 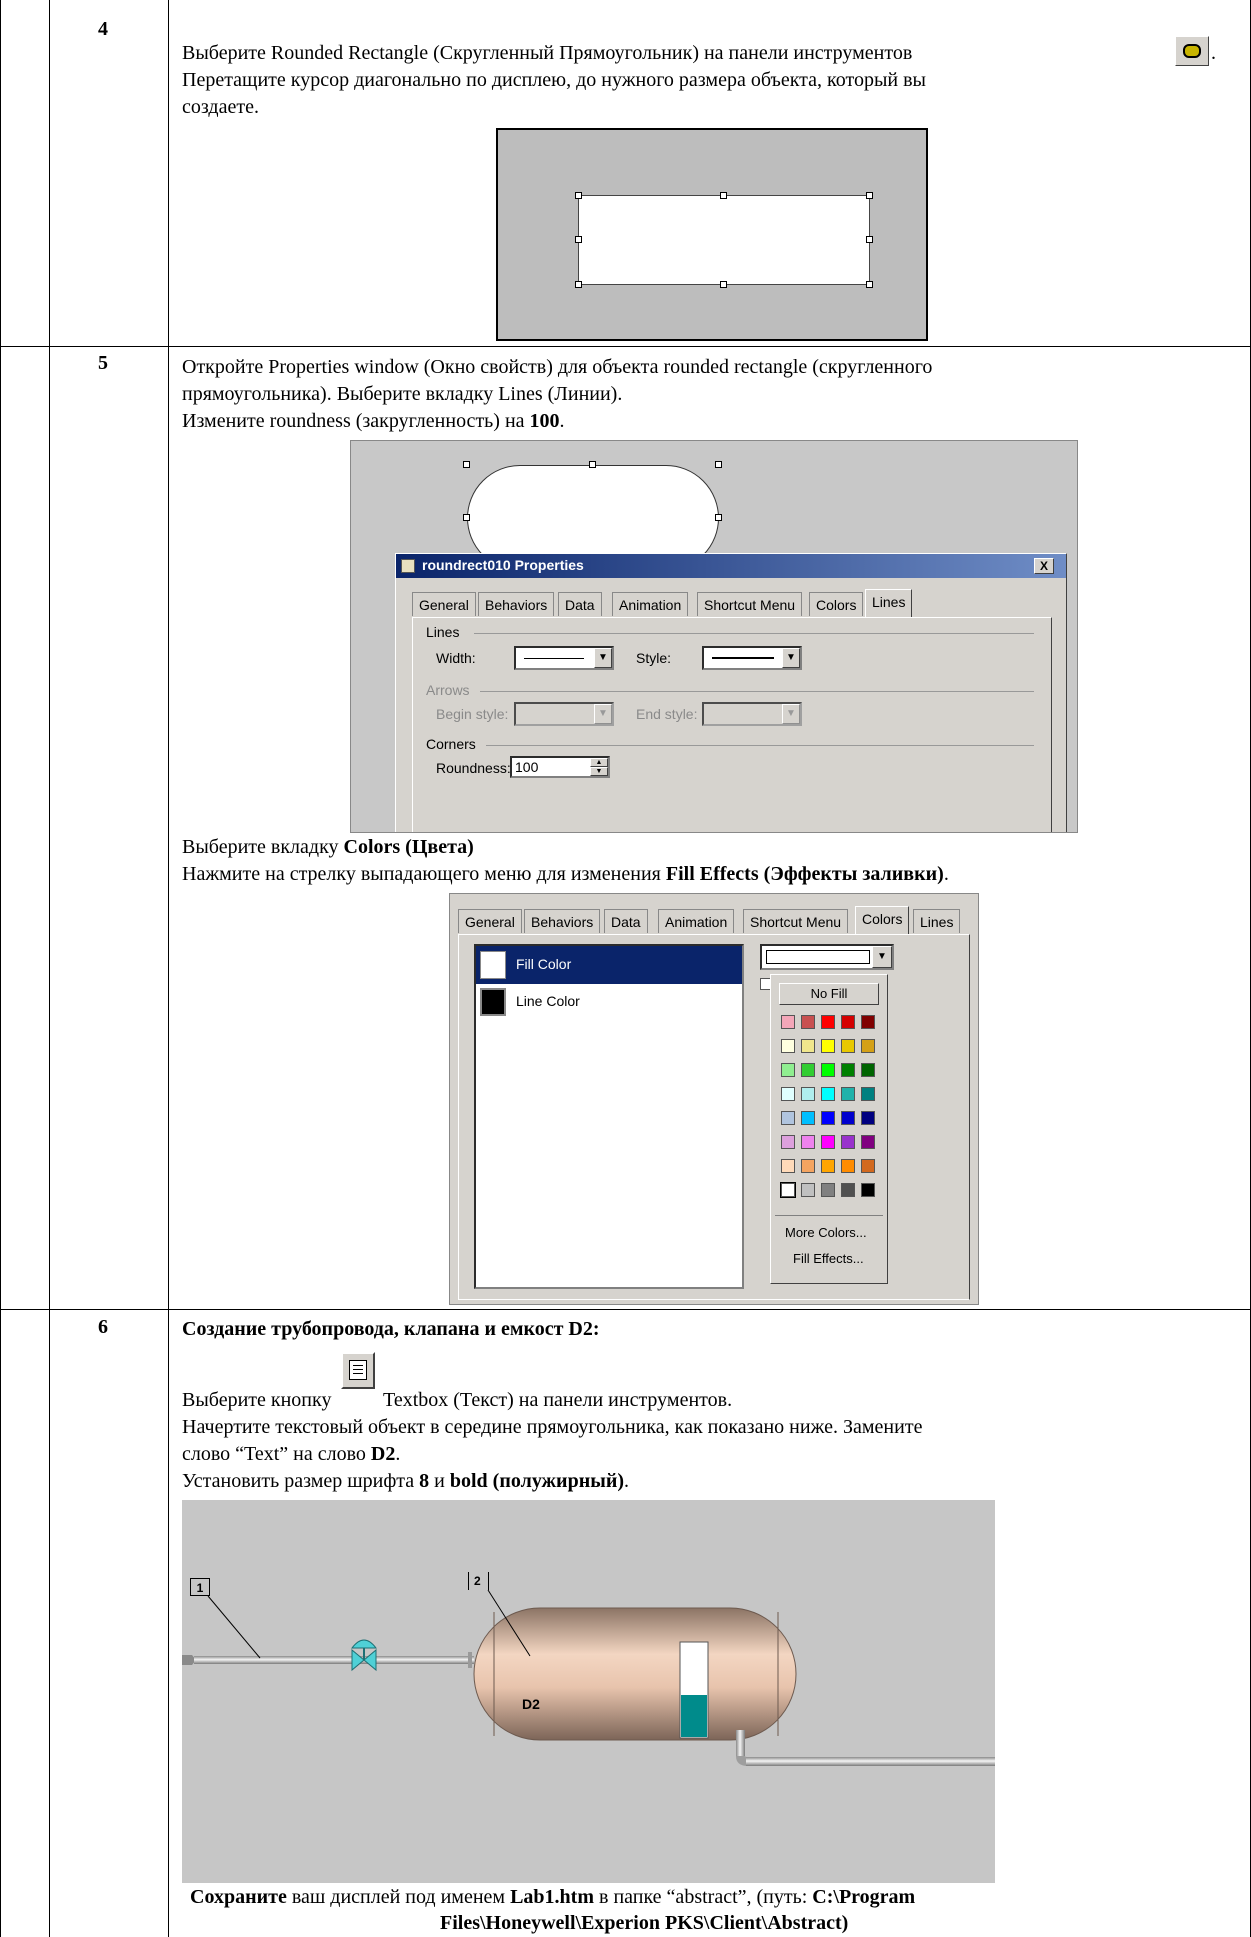 I want to click on end-style-select: ▼, so click(x=752, y=714).